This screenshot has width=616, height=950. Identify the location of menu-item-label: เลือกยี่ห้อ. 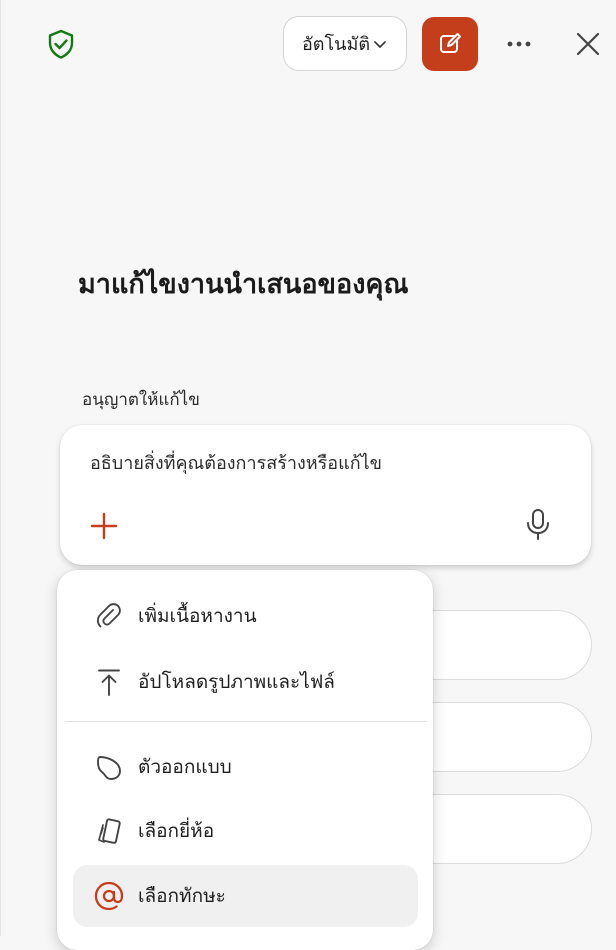
(176, 831).